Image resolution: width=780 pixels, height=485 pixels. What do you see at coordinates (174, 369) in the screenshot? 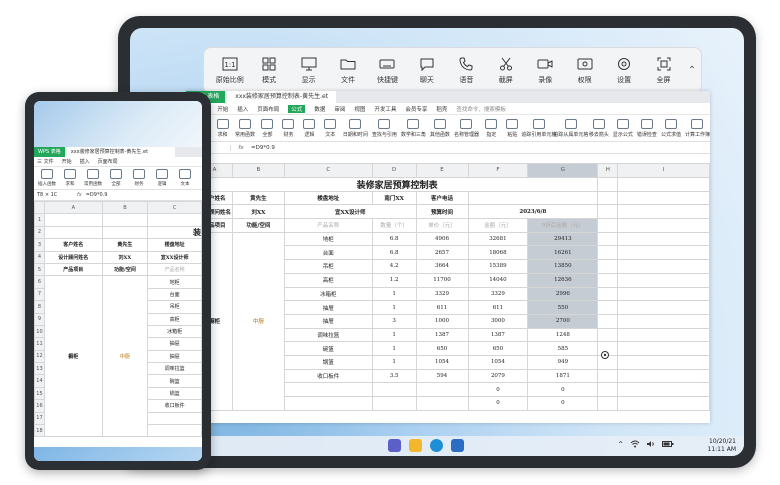
I see `cell: 调味拉篮` at bounding box center [174, 369].